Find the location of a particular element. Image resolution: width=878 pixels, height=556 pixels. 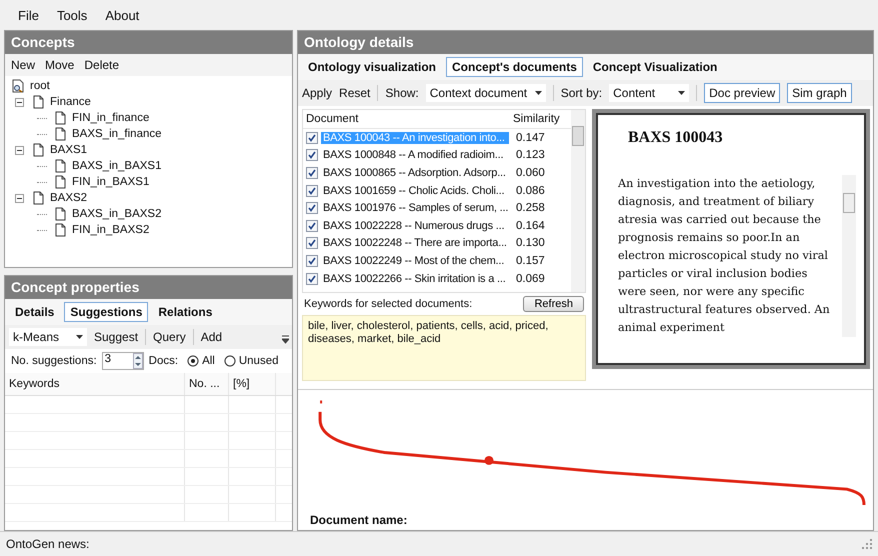

menu-item: Tools is located at coordinates (72, 15).